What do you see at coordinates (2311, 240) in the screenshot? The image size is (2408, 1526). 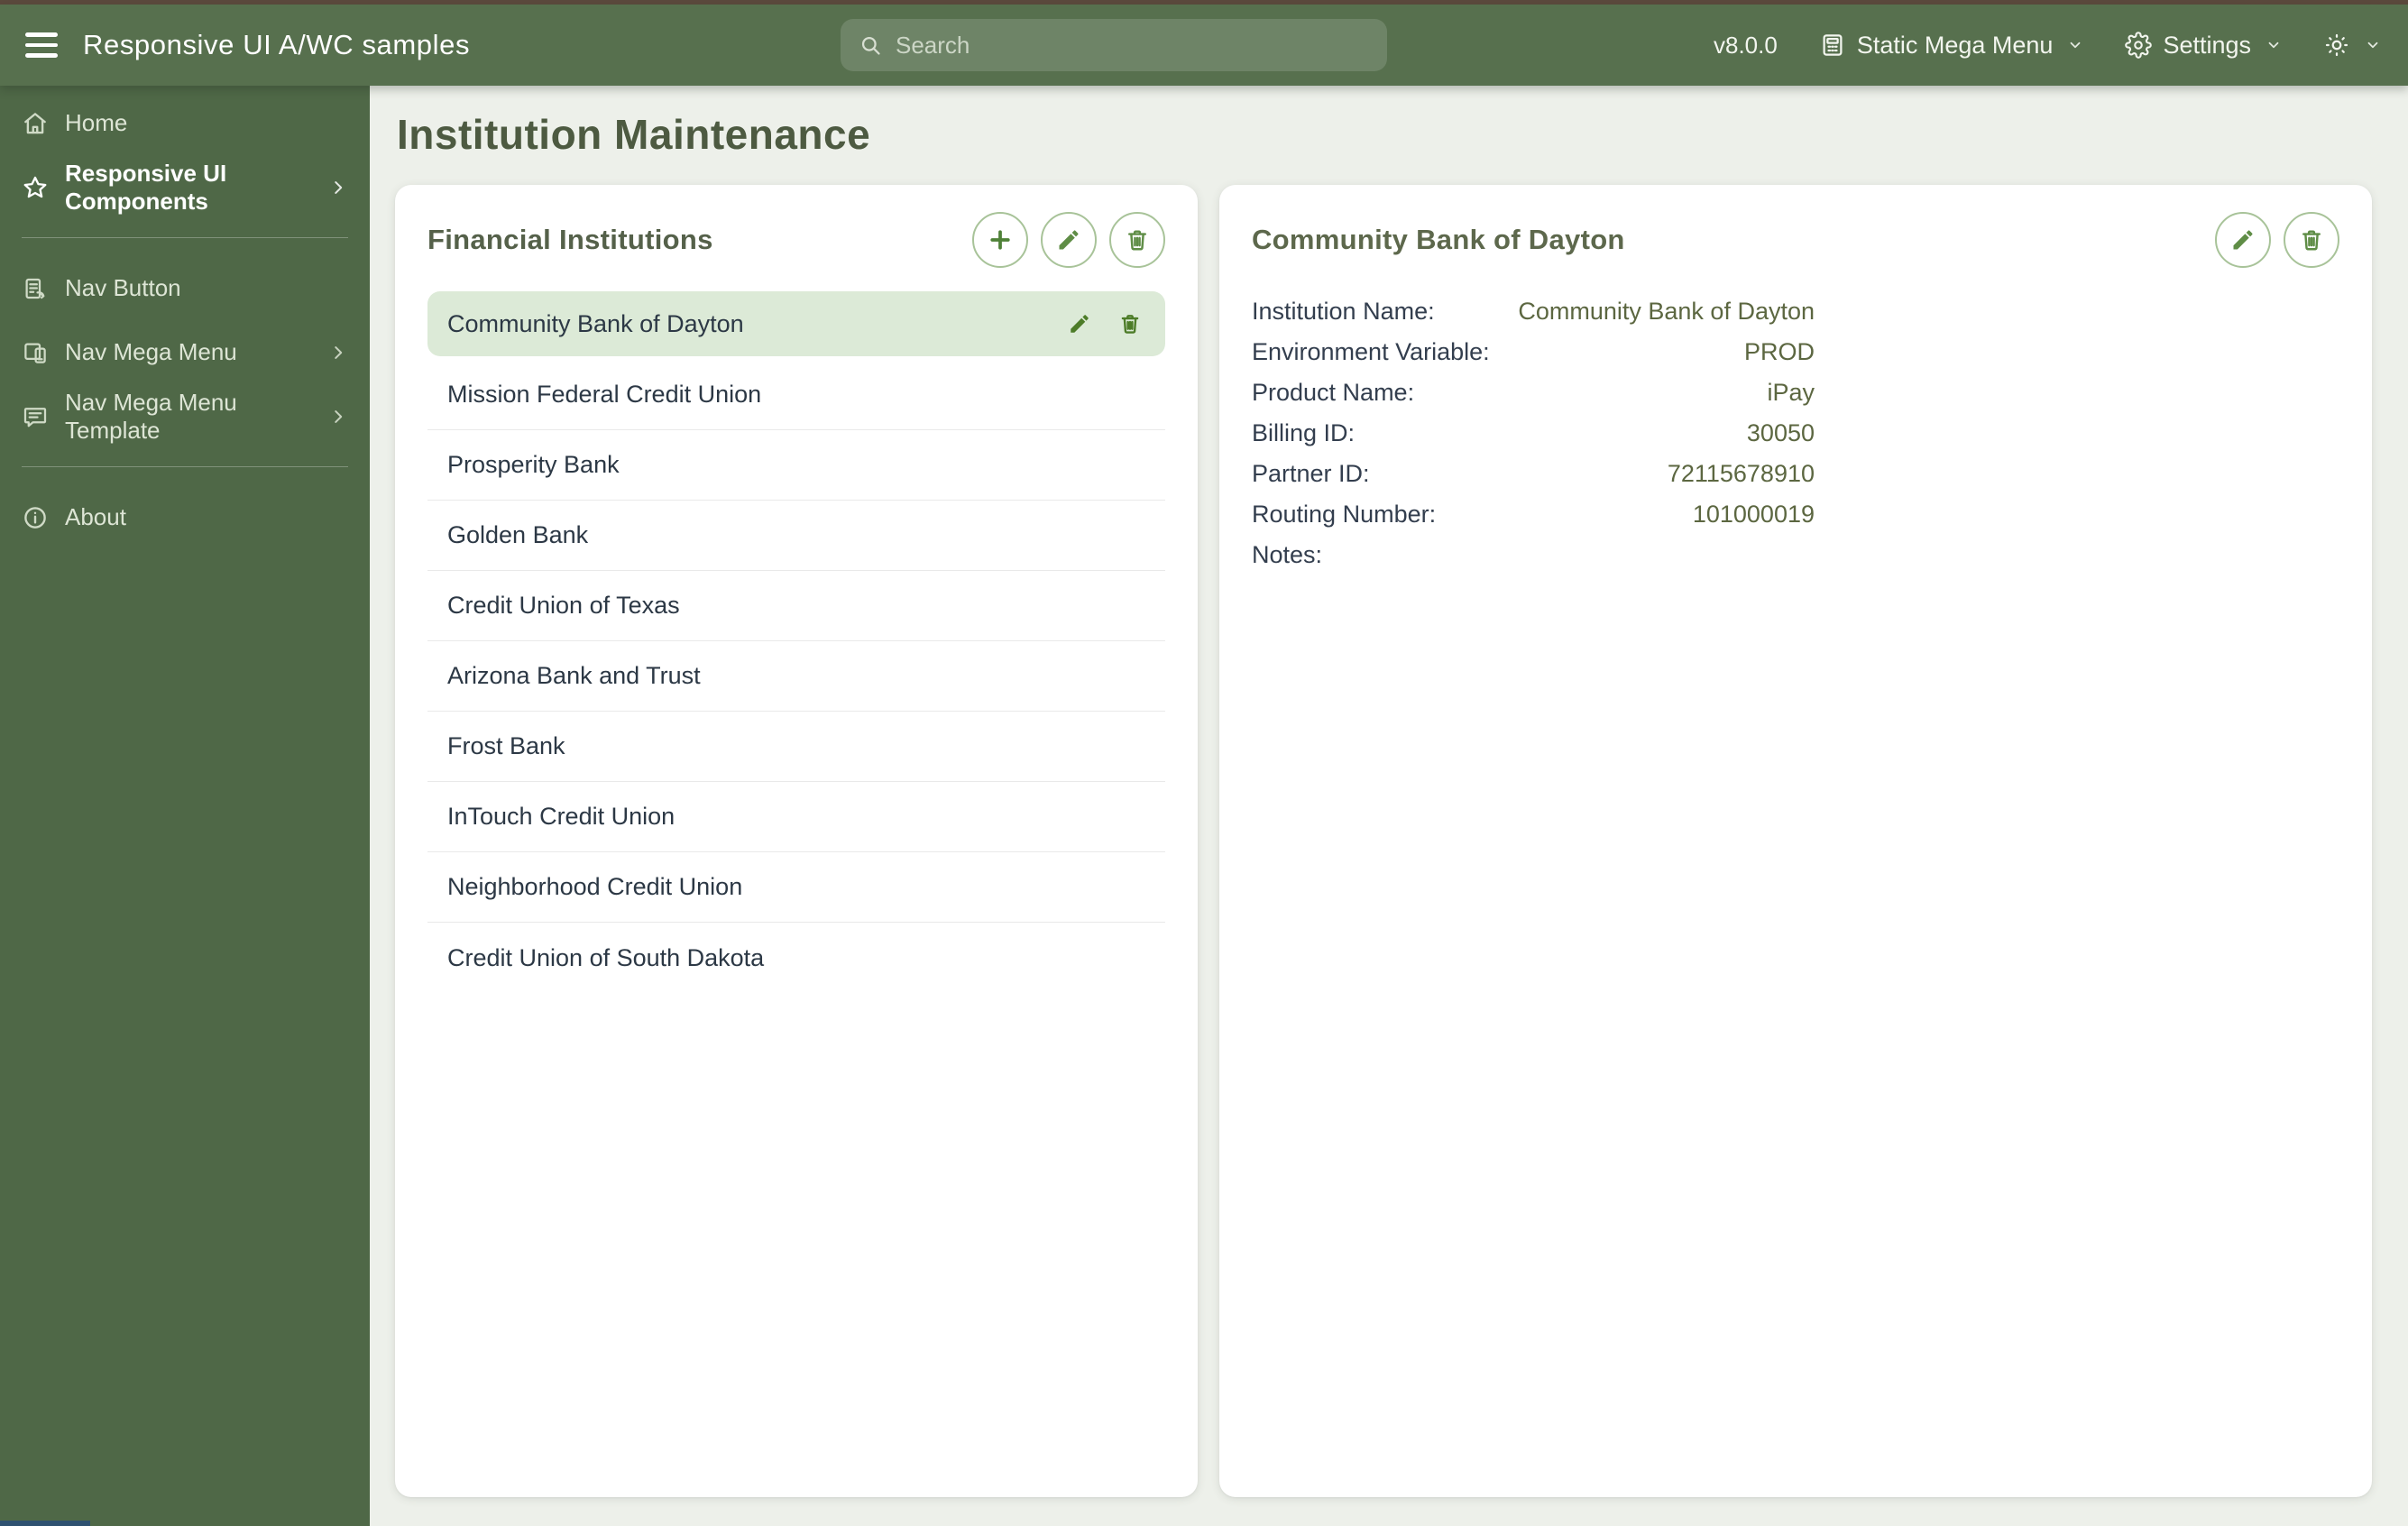 I see `delete-detail-button` at bounding box center [2311, 240].